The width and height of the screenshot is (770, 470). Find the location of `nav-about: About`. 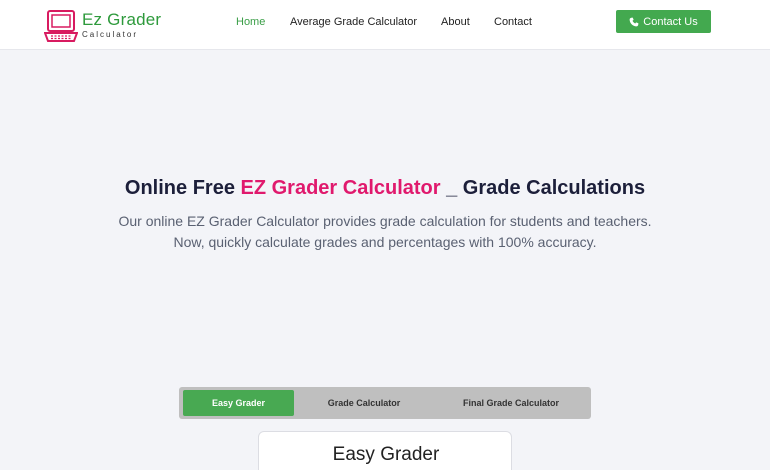

nav-about: About is located at coordinates (455, 22).